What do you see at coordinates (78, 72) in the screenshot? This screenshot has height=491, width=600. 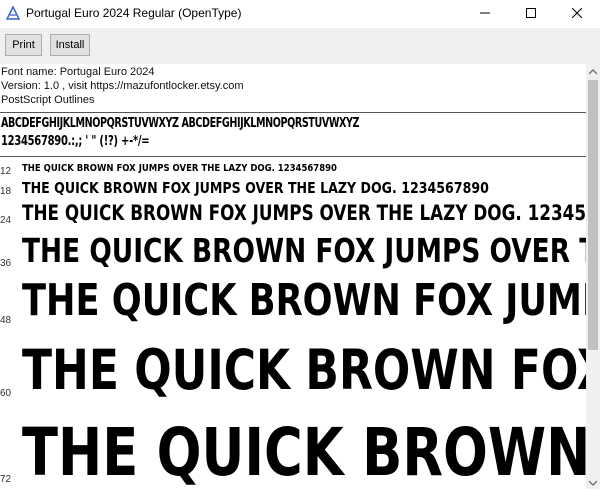 I see `font-name-line: Font name: Portugal Euro 2024` at bounding box center [78, 72].